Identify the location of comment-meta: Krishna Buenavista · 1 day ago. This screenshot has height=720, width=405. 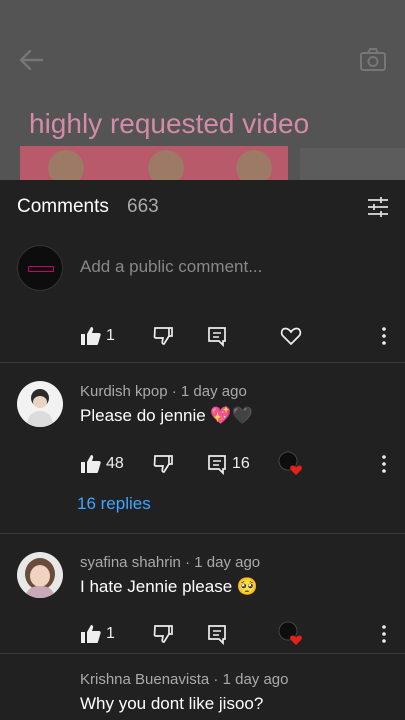
(184, 679).